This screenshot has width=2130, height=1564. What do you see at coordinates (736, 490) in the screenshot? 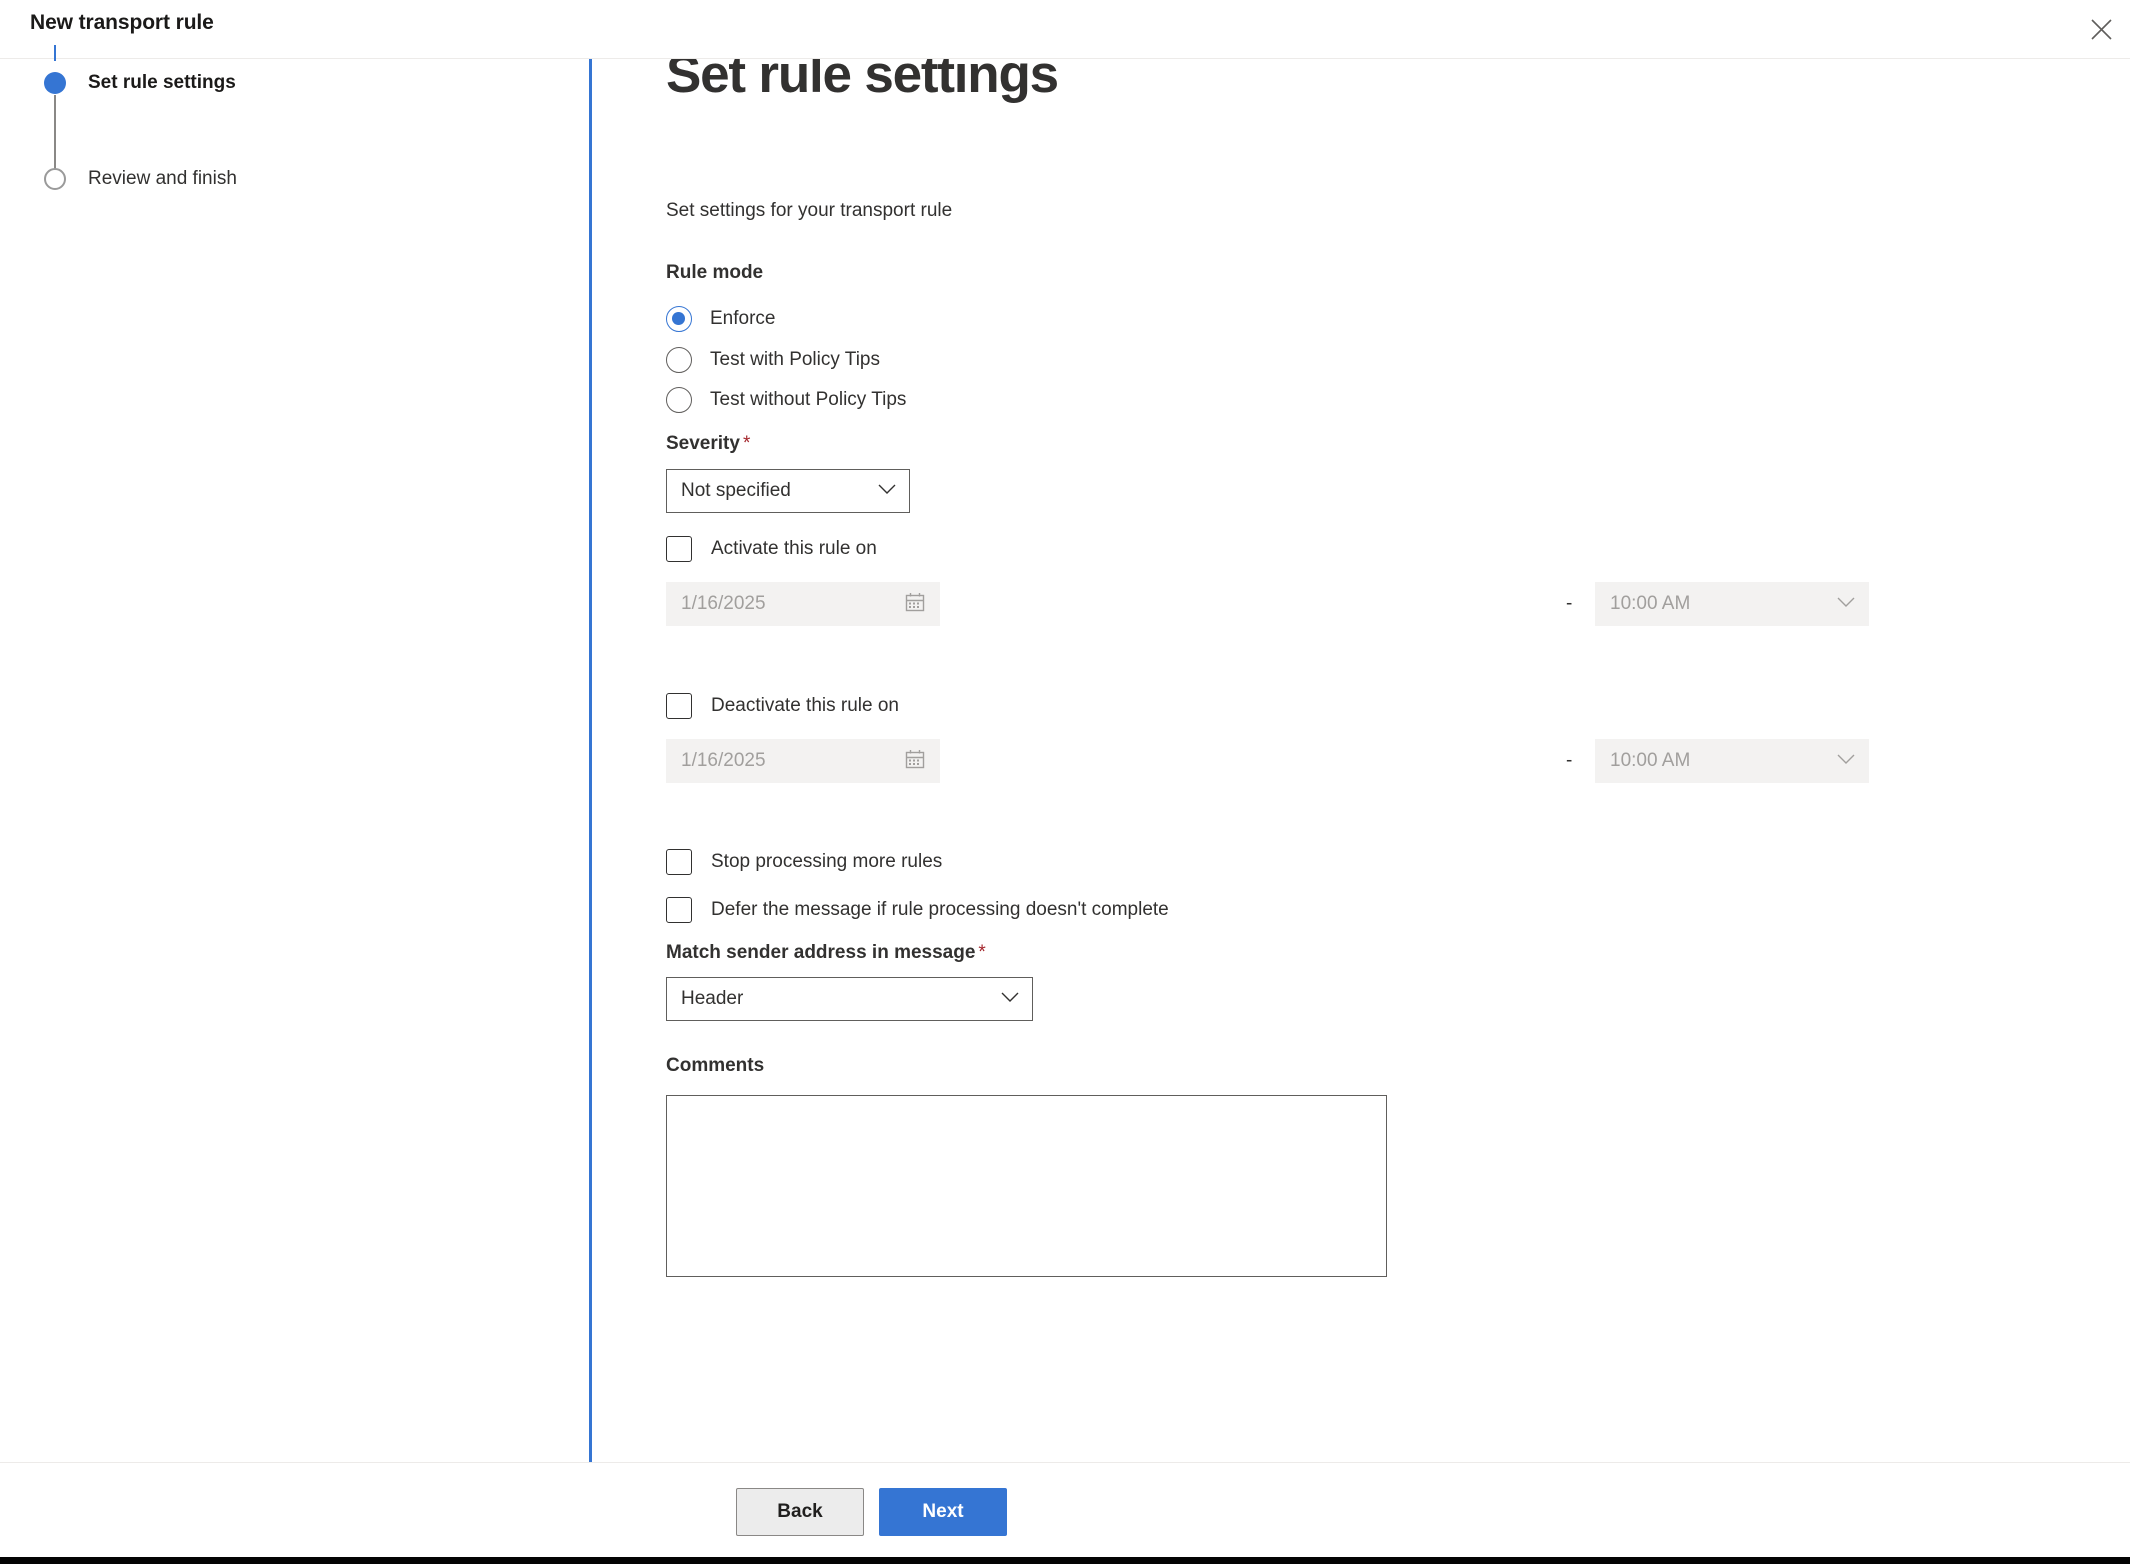
I see `severity-value: Not specified` at bounding box center [736, 490].